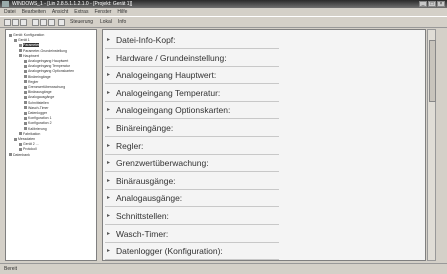 This screenshot has height=274, width=447. I want to click on tree-item: Gerät: Konfiguration, so click(26, 35).